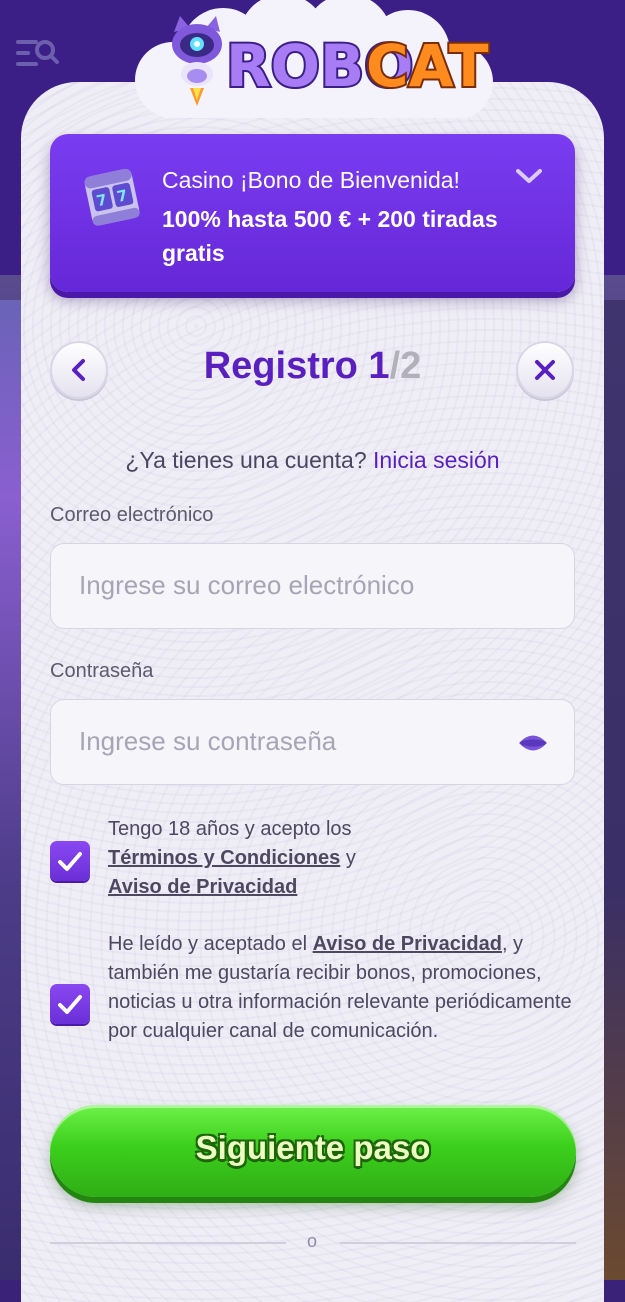 The image size is (625, 1302). Describe the element at coordinates (405, 366) in the screenshot. I see `step-total: /2` at that location.